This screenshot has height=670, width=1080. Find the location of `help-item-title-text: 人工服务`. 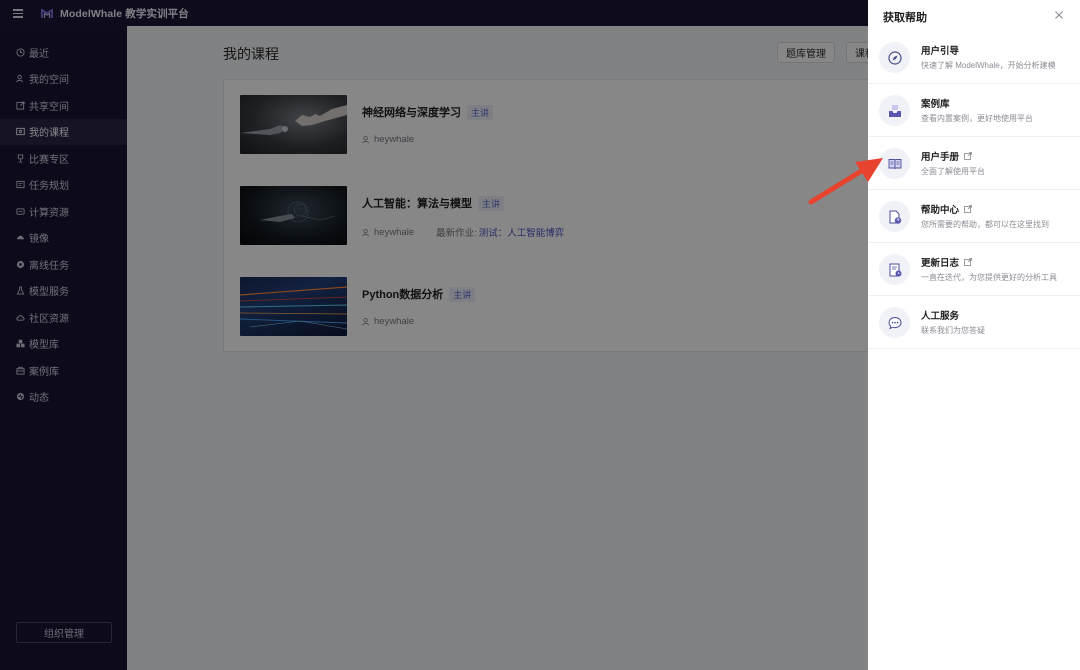

help-item-title-text: 人工服务 is located at coordinates (940, 316).